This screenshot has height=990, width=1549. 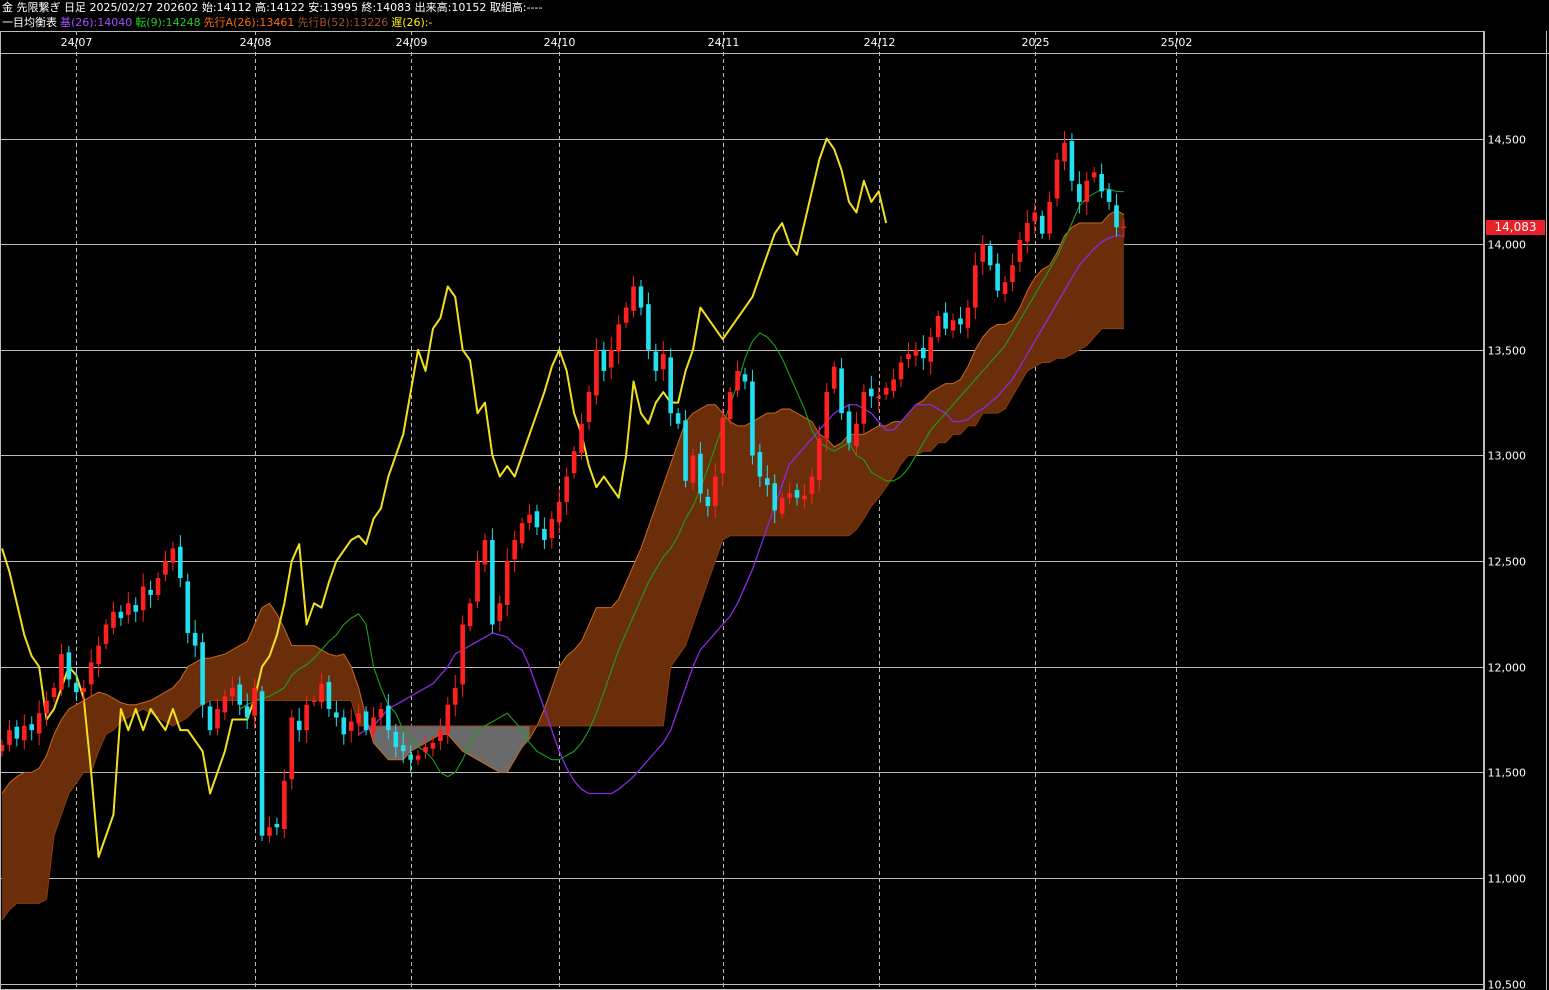 I want to click on x-tick-label: 24/08, so click(x=256, y=42).